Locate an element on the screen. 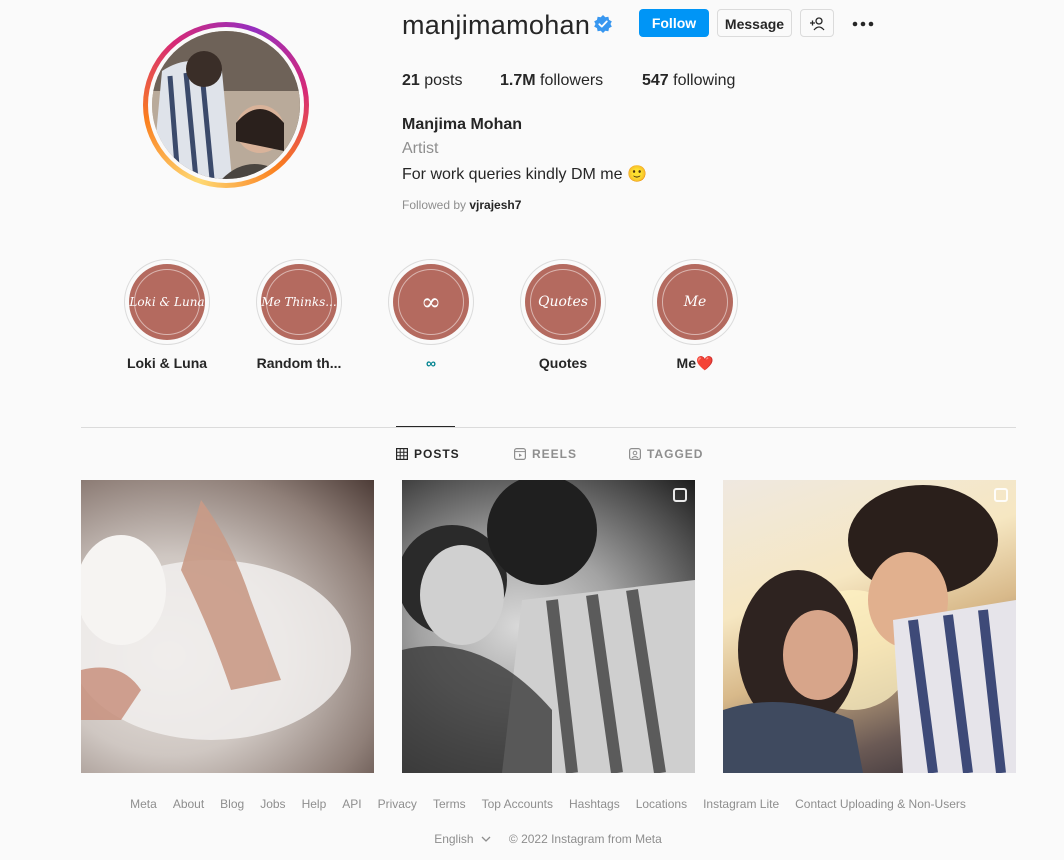 Image resolution: width=1064 pixels, height=860 pixels. post-image-couple-sunset is located at coordinates (869, 629).